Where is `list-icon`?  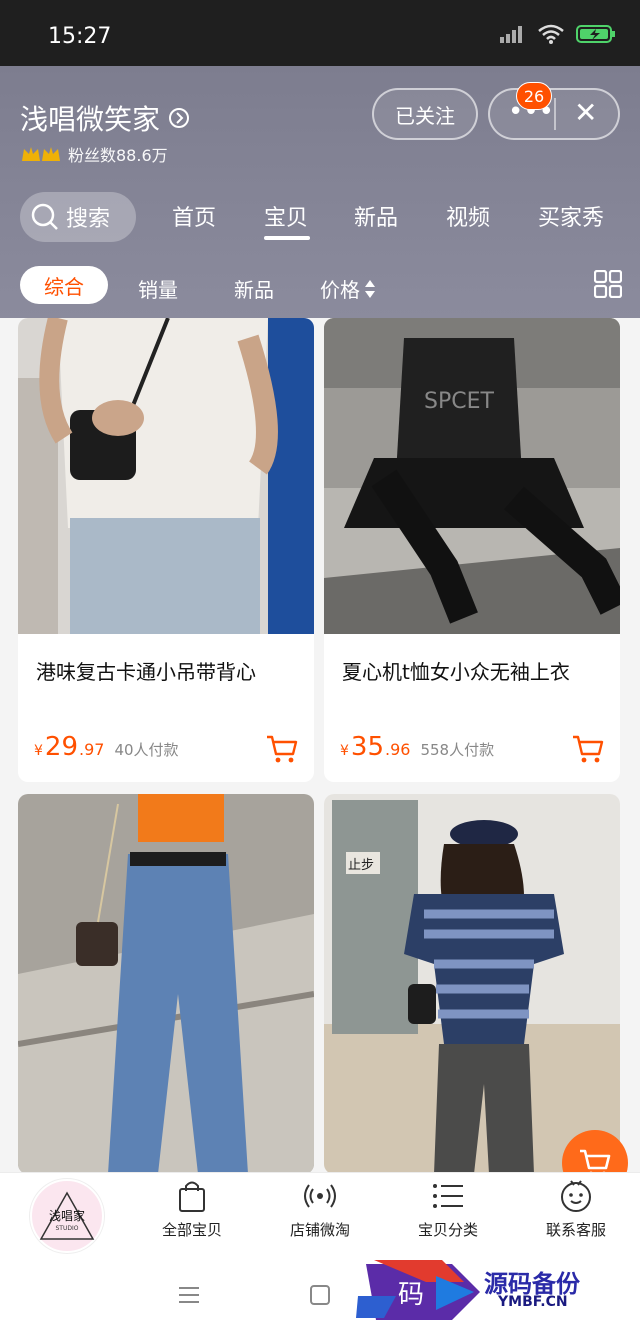
list-icon is located at coordinates (448, 1196).